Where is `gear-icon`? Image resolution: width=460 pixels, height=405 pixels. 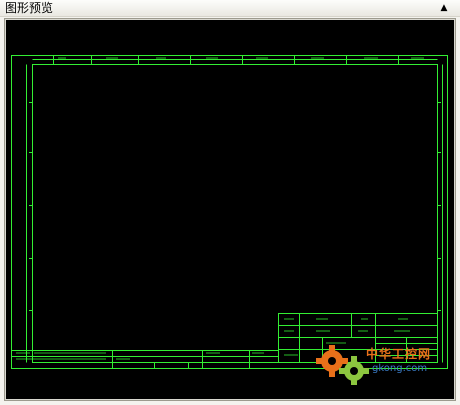
gear-icon is located at coordinates (342, 365).